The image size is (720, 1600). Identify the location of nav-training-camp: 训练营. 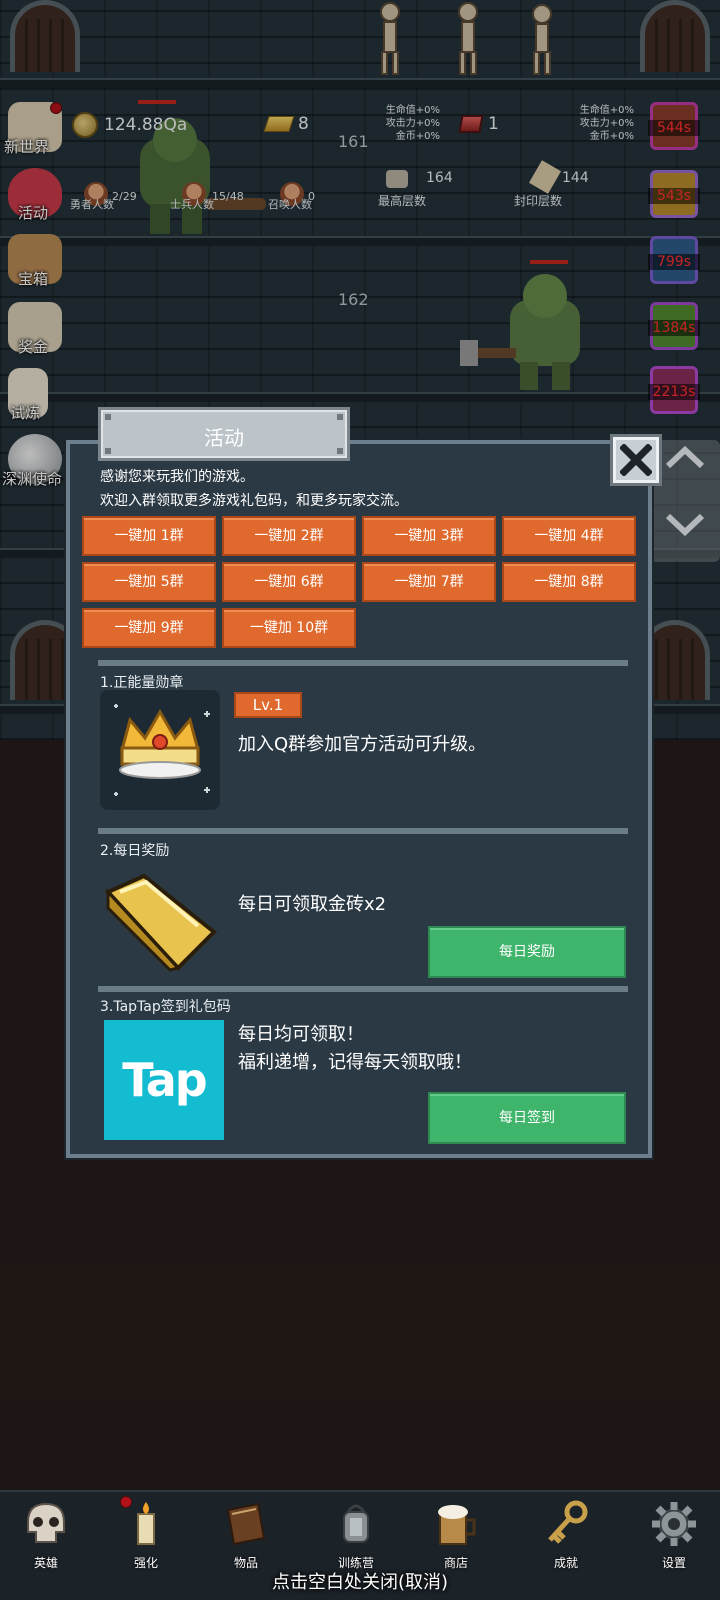
(356, 1536).